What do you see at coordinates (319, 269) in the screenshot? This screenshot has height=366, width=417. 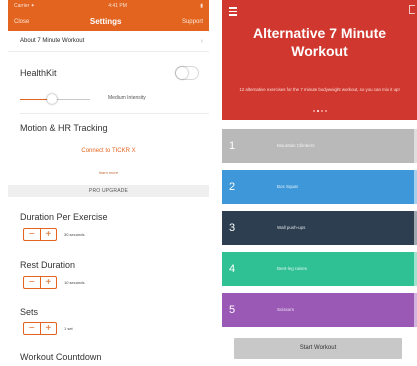 I see `workout-item: 4 Bent-leg raises` at bounding box center [319, 269].